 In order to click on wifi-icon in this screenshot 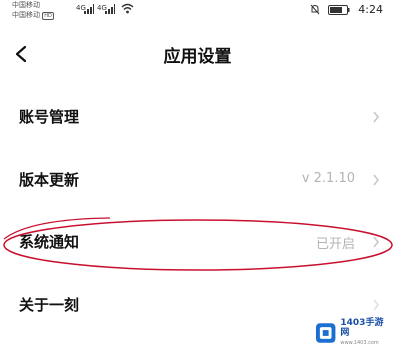, I will do `click(127, 8)`.